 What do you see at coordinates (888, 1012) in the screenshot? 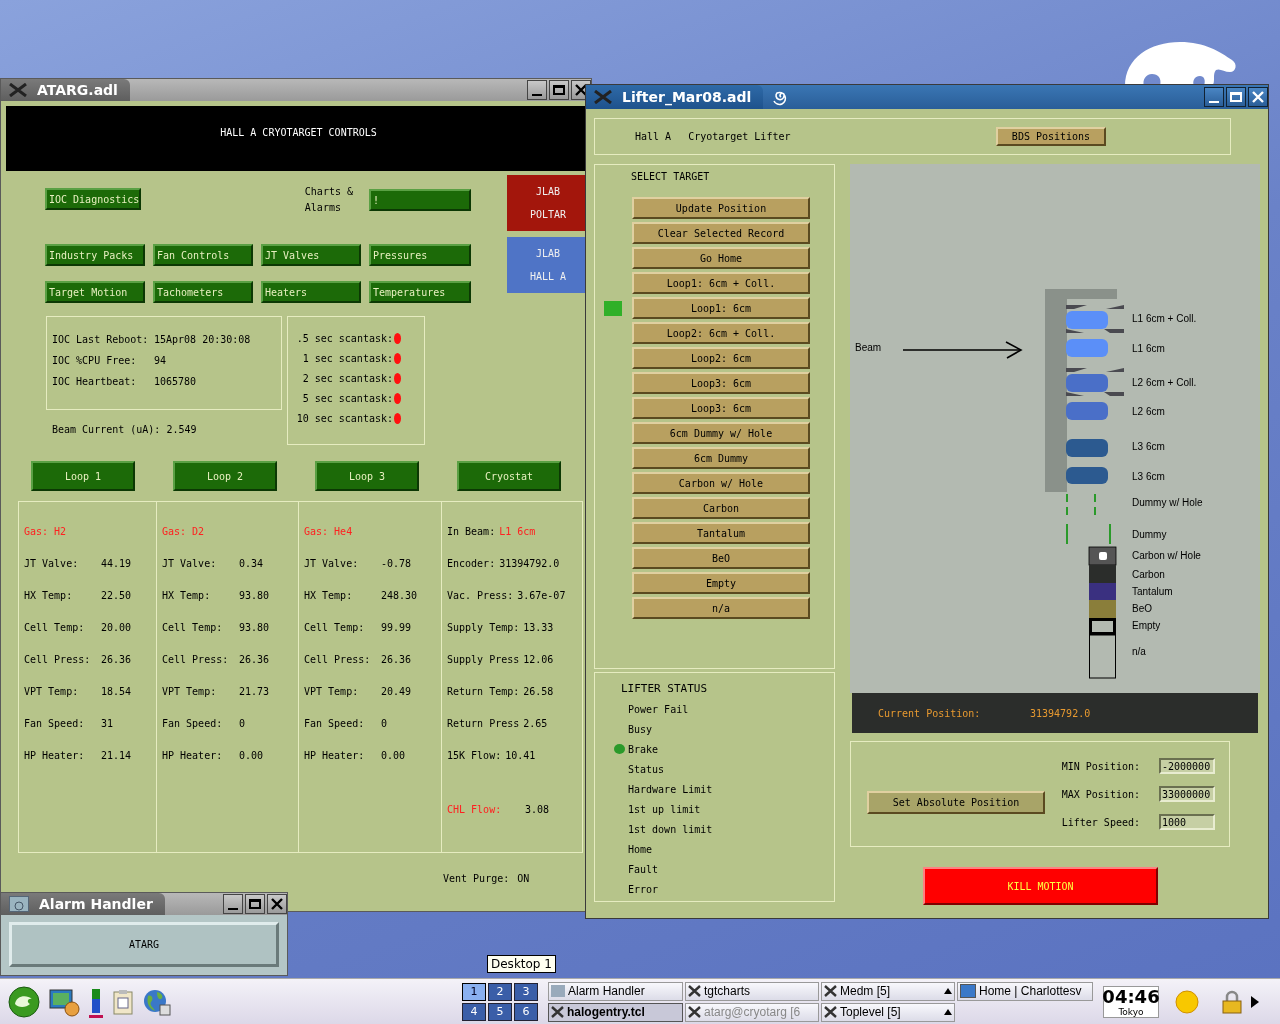
I see `task-button: Toplevel [5]` at bounding box center [888, 1012].